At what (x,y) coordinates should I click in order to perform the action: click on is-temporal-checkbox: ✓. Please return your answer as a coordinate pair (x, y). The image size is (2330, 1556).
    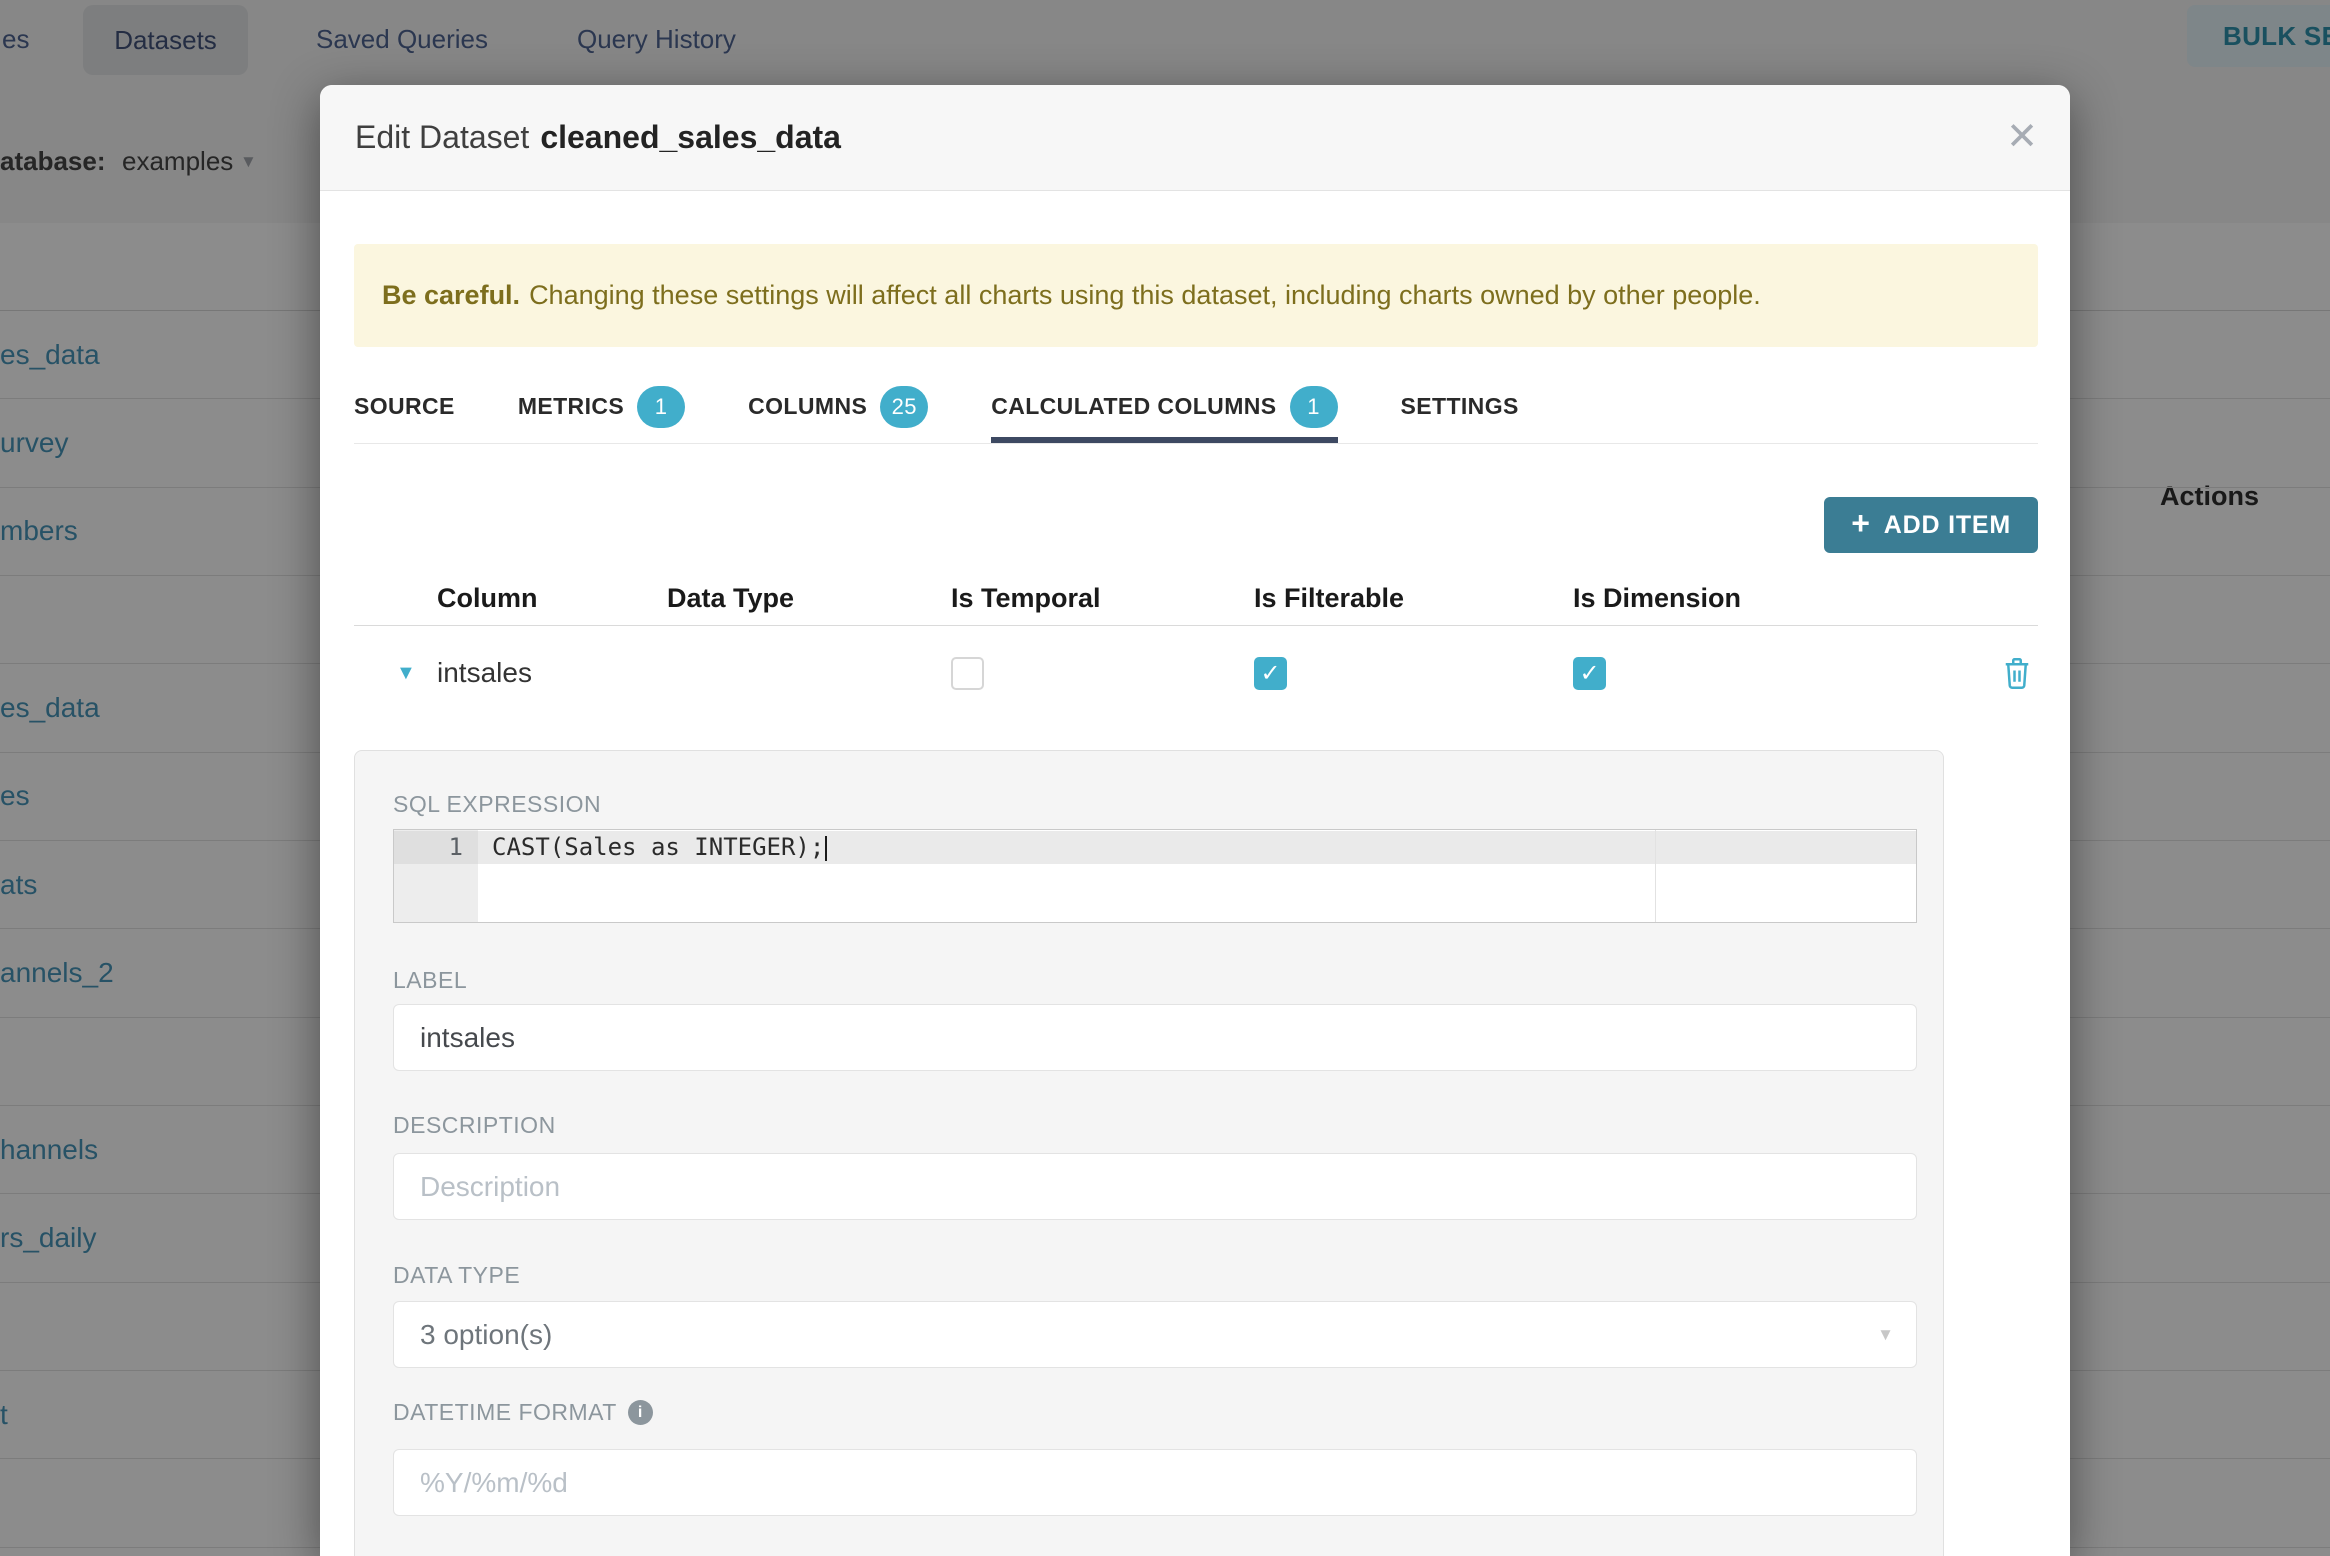
    Looking at the image, I should click on (967, 673).